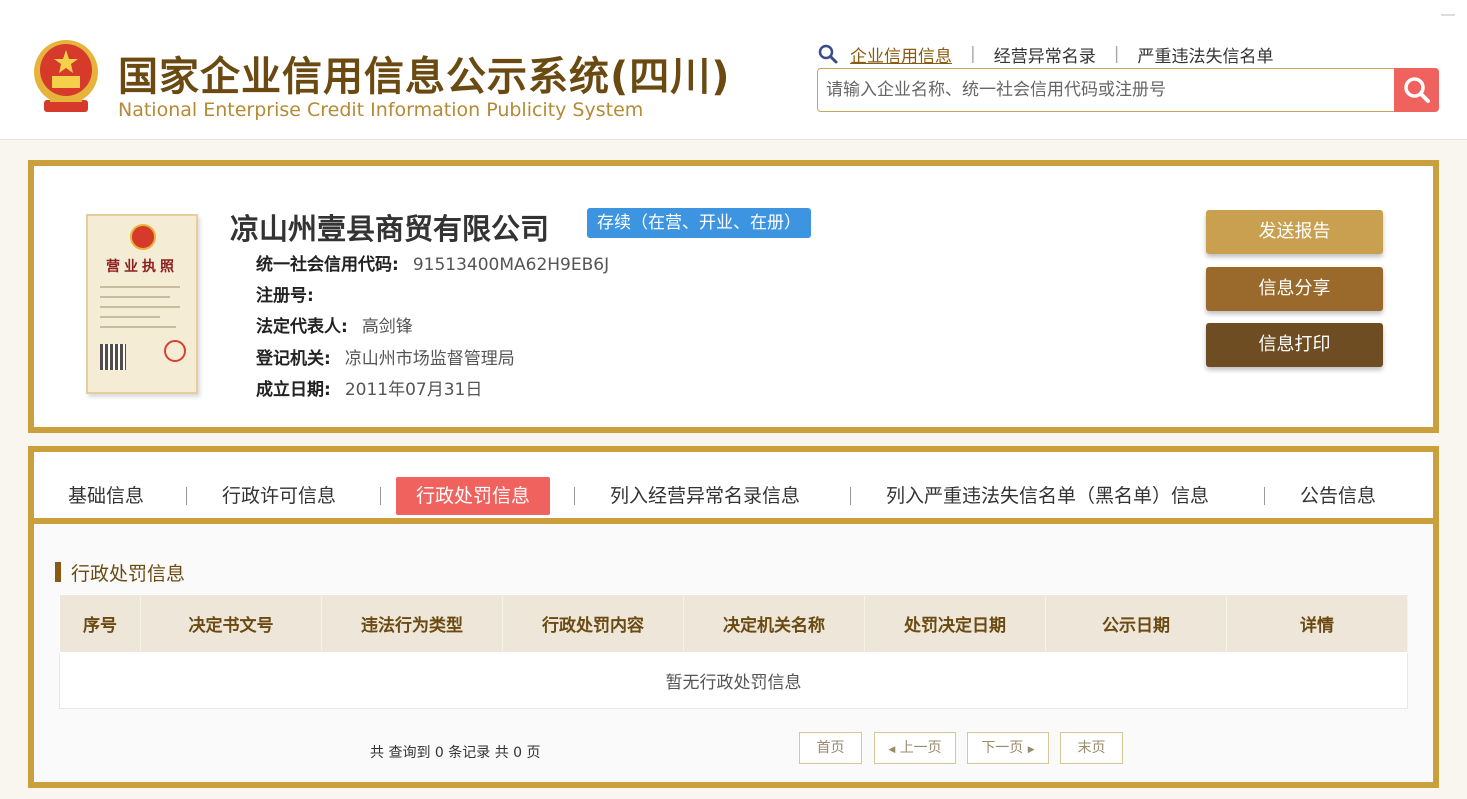 The height and width of the screenshot is (799, 1467). I want to click on search-button, so click(1416, 90).